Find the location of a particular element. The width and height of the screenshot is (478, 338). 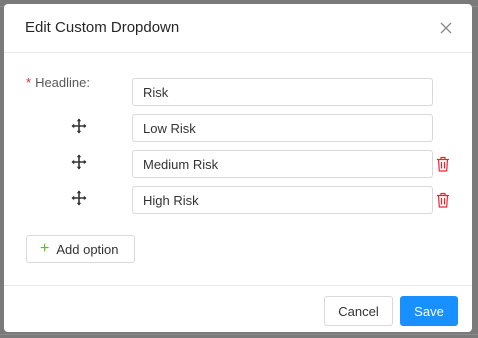

close-icon is located at coordinates (446, 28).